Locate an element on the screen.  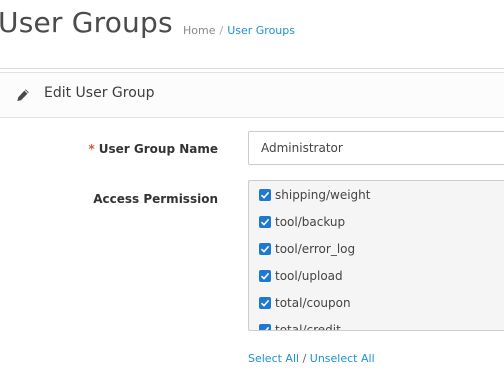
permission-label: tool/upload is located at coordinates (309, 276).